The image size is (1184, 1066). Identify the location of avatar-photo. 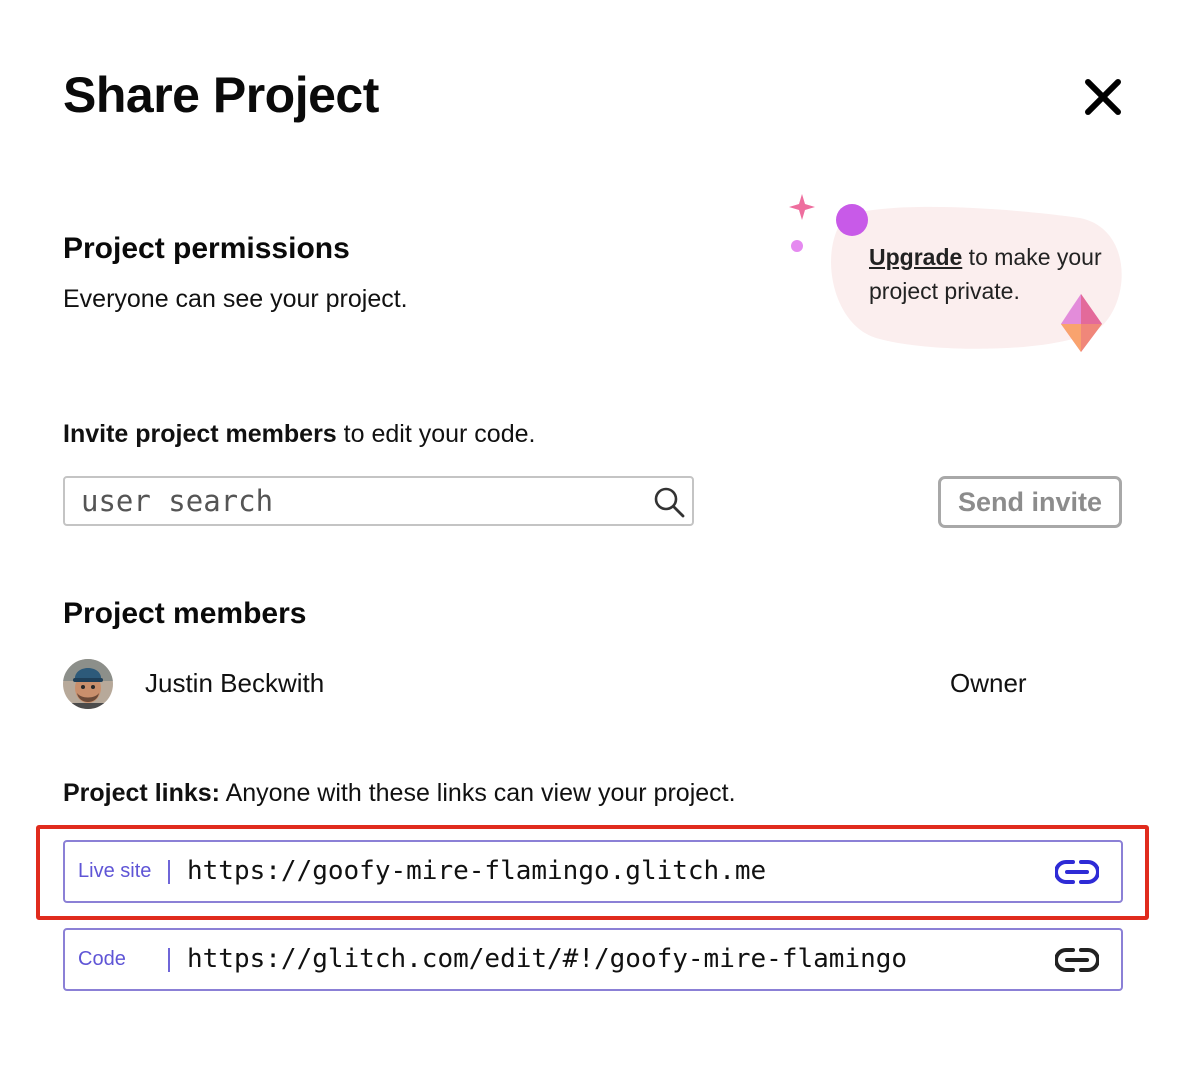
(88, 684).